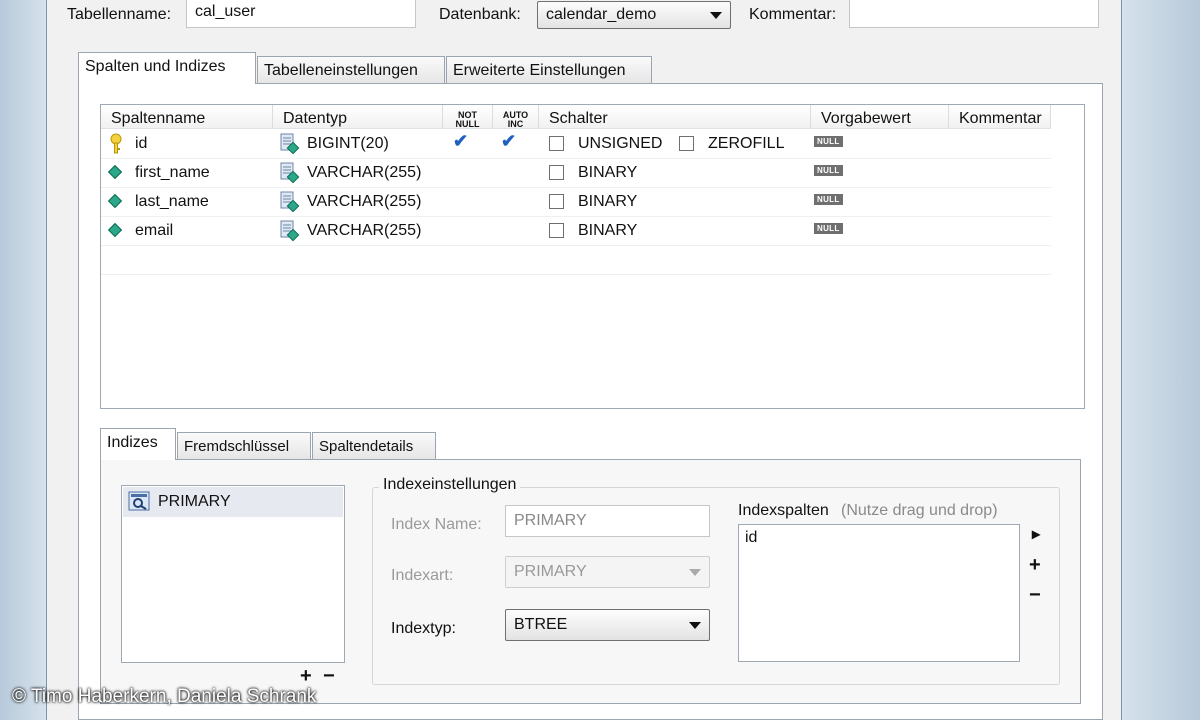  I want to click on not-null-check-icon: ✔, so click(460, 141).